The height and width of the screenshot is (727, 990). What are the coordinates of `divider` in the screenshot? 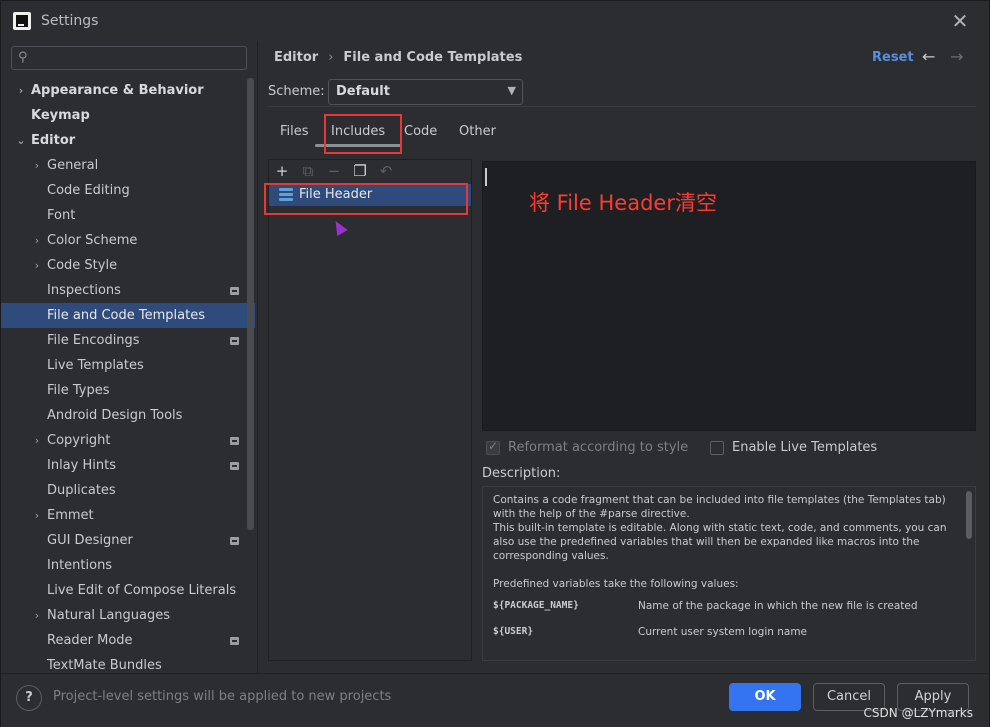 It's located at (622, 106).